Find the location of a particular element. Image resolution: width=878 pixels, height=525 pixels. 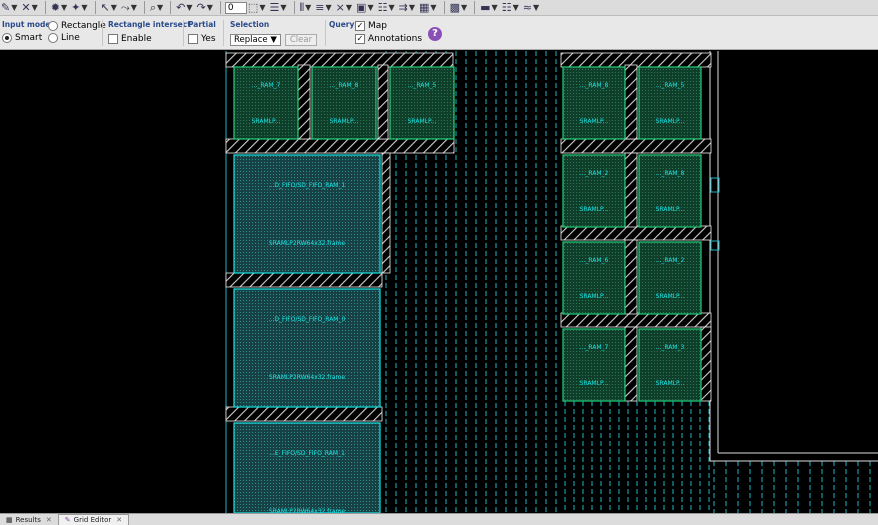

annotations-label: Annotations is located at coordinates (395, 39).